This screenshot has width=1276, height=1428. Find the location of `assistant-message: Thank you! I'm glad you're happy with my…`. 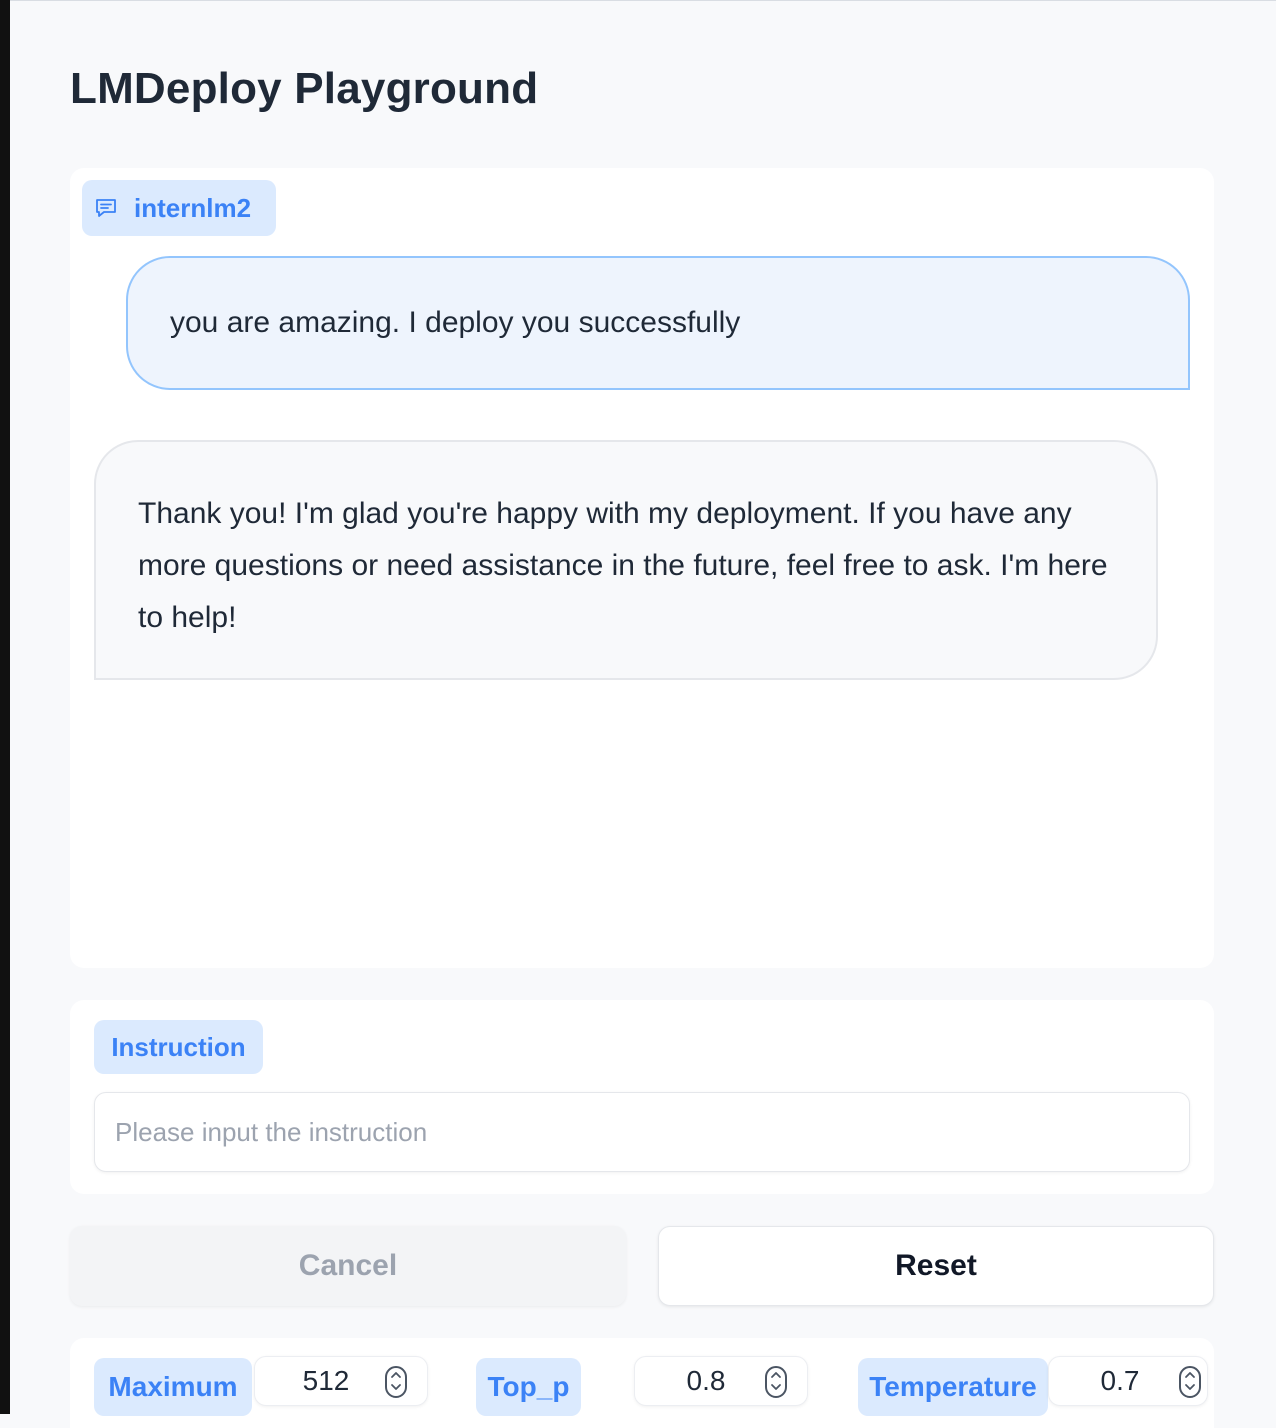

assistant-message: Thank you! I'm glad you're happy with my… is located at coordinates (626, 560).